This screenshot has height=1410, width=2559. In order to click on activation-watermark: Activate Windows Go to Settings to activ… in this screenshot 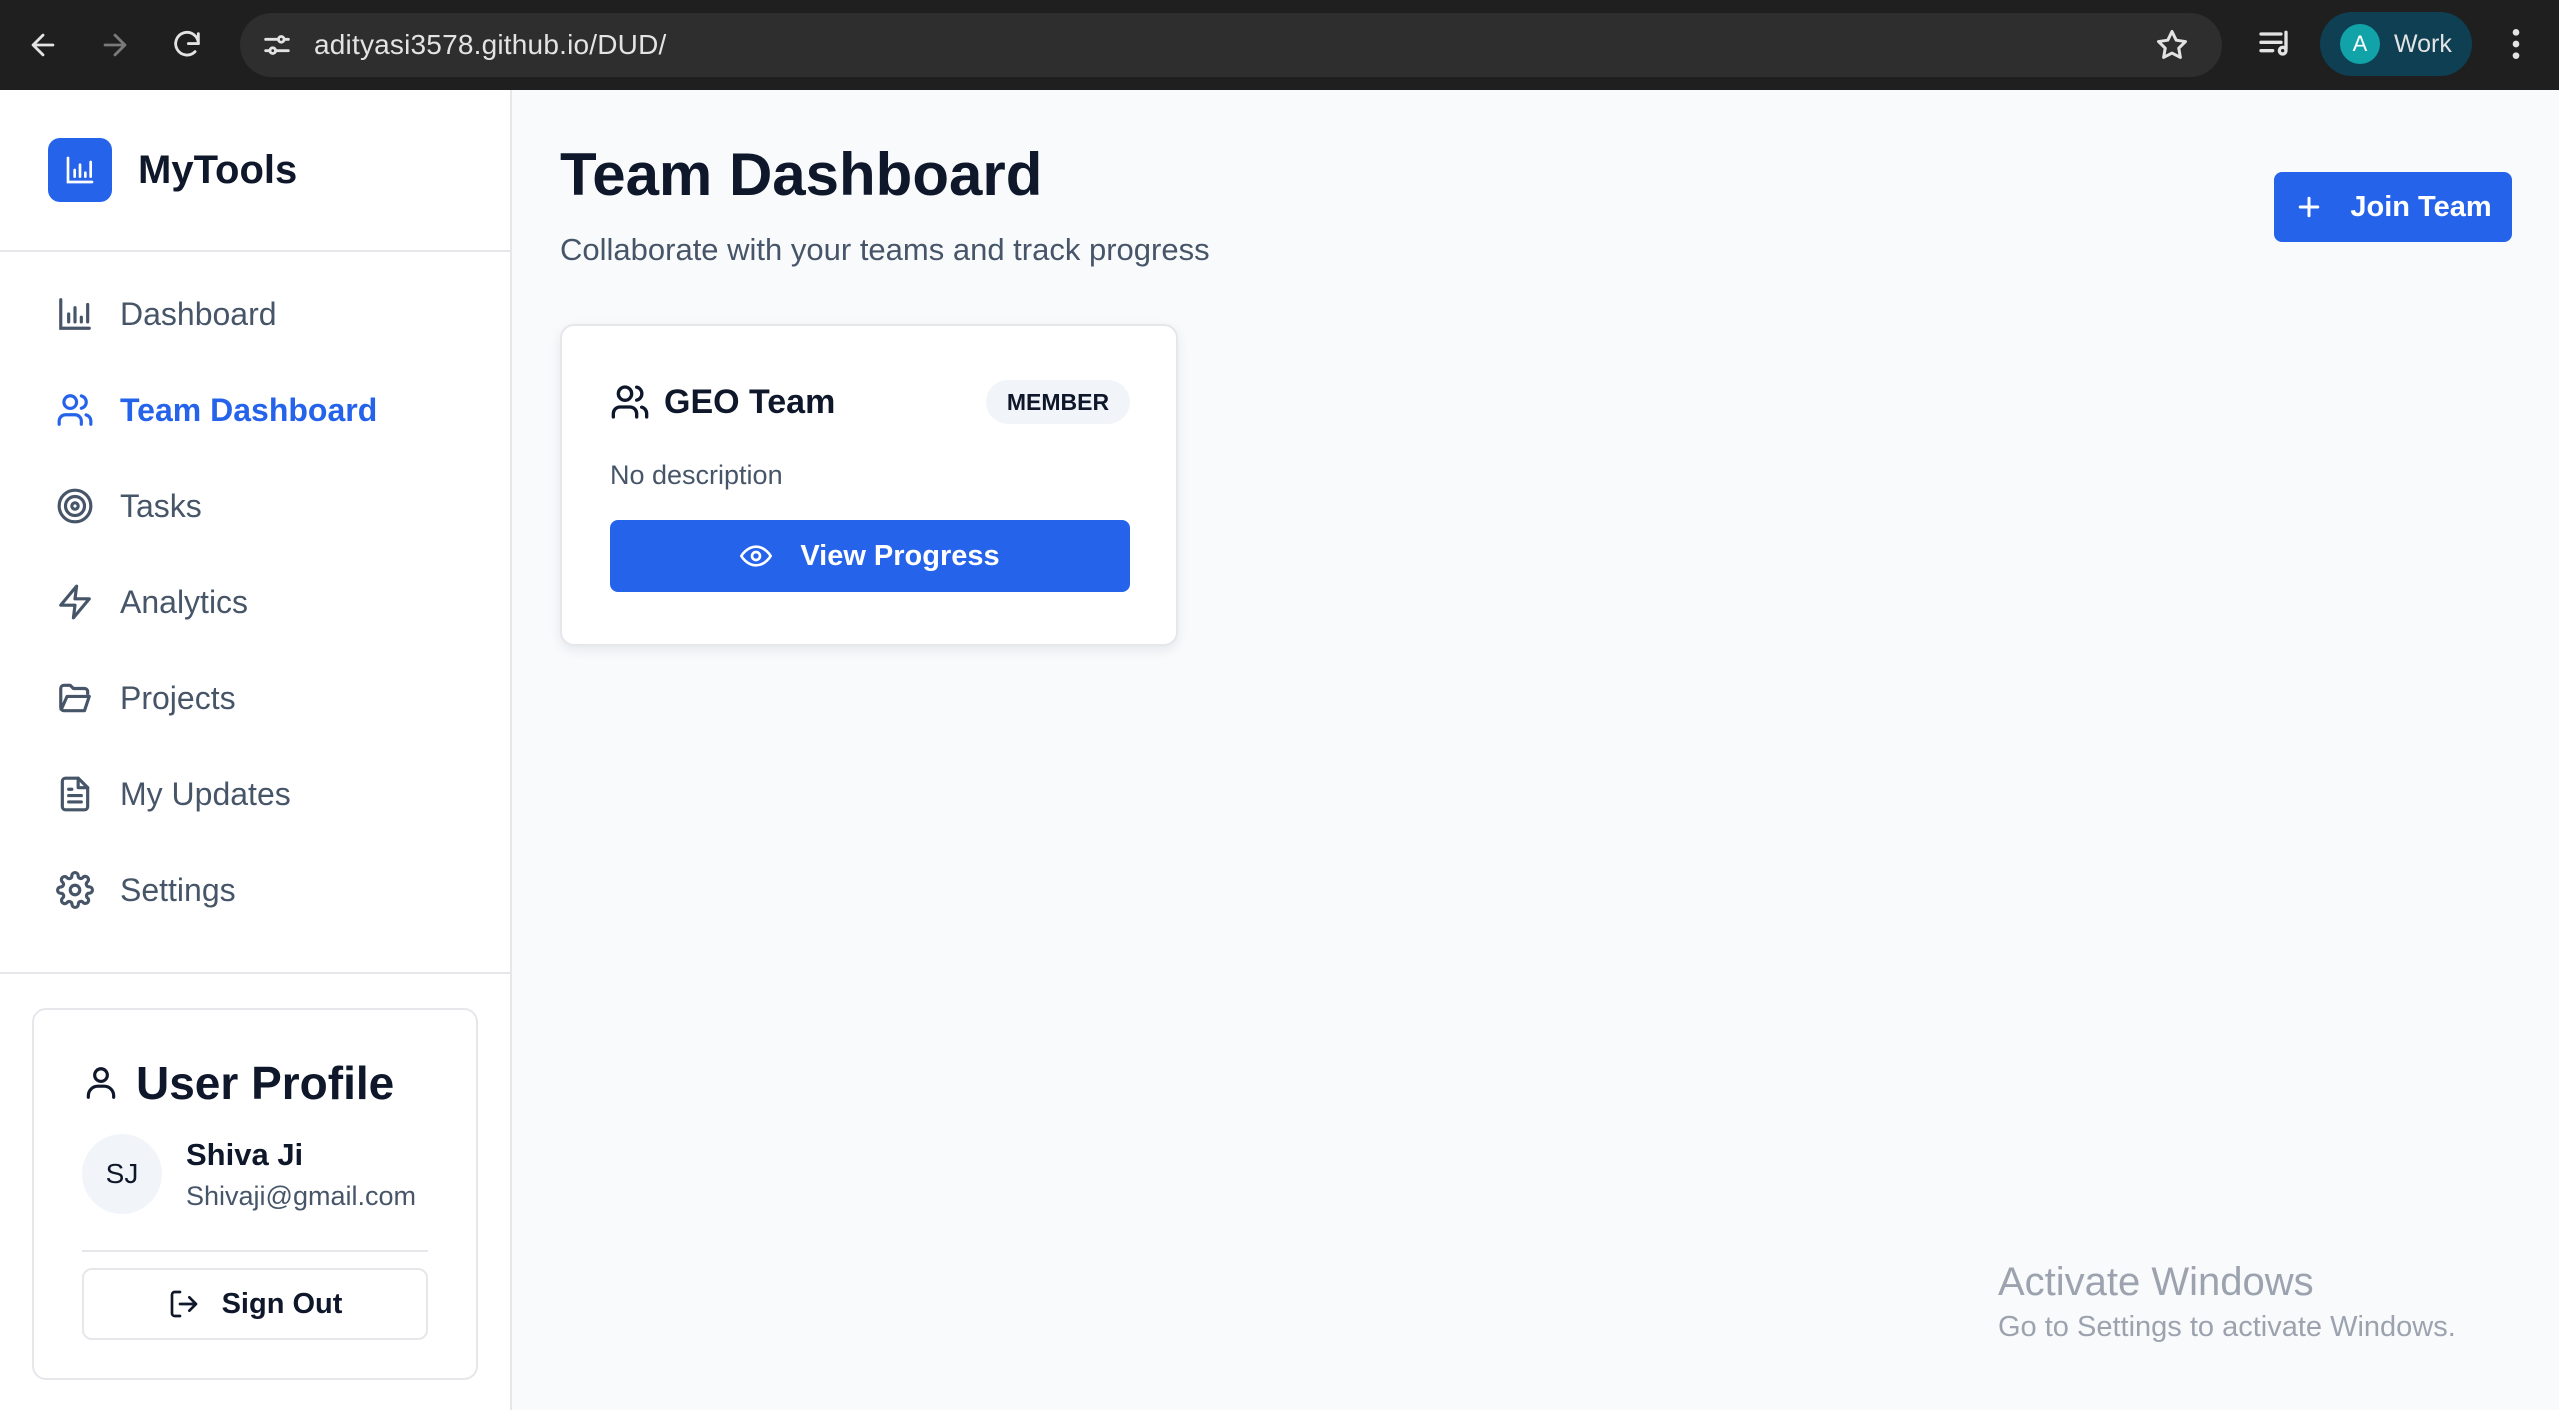, I will do `click(2227, 1302)`.